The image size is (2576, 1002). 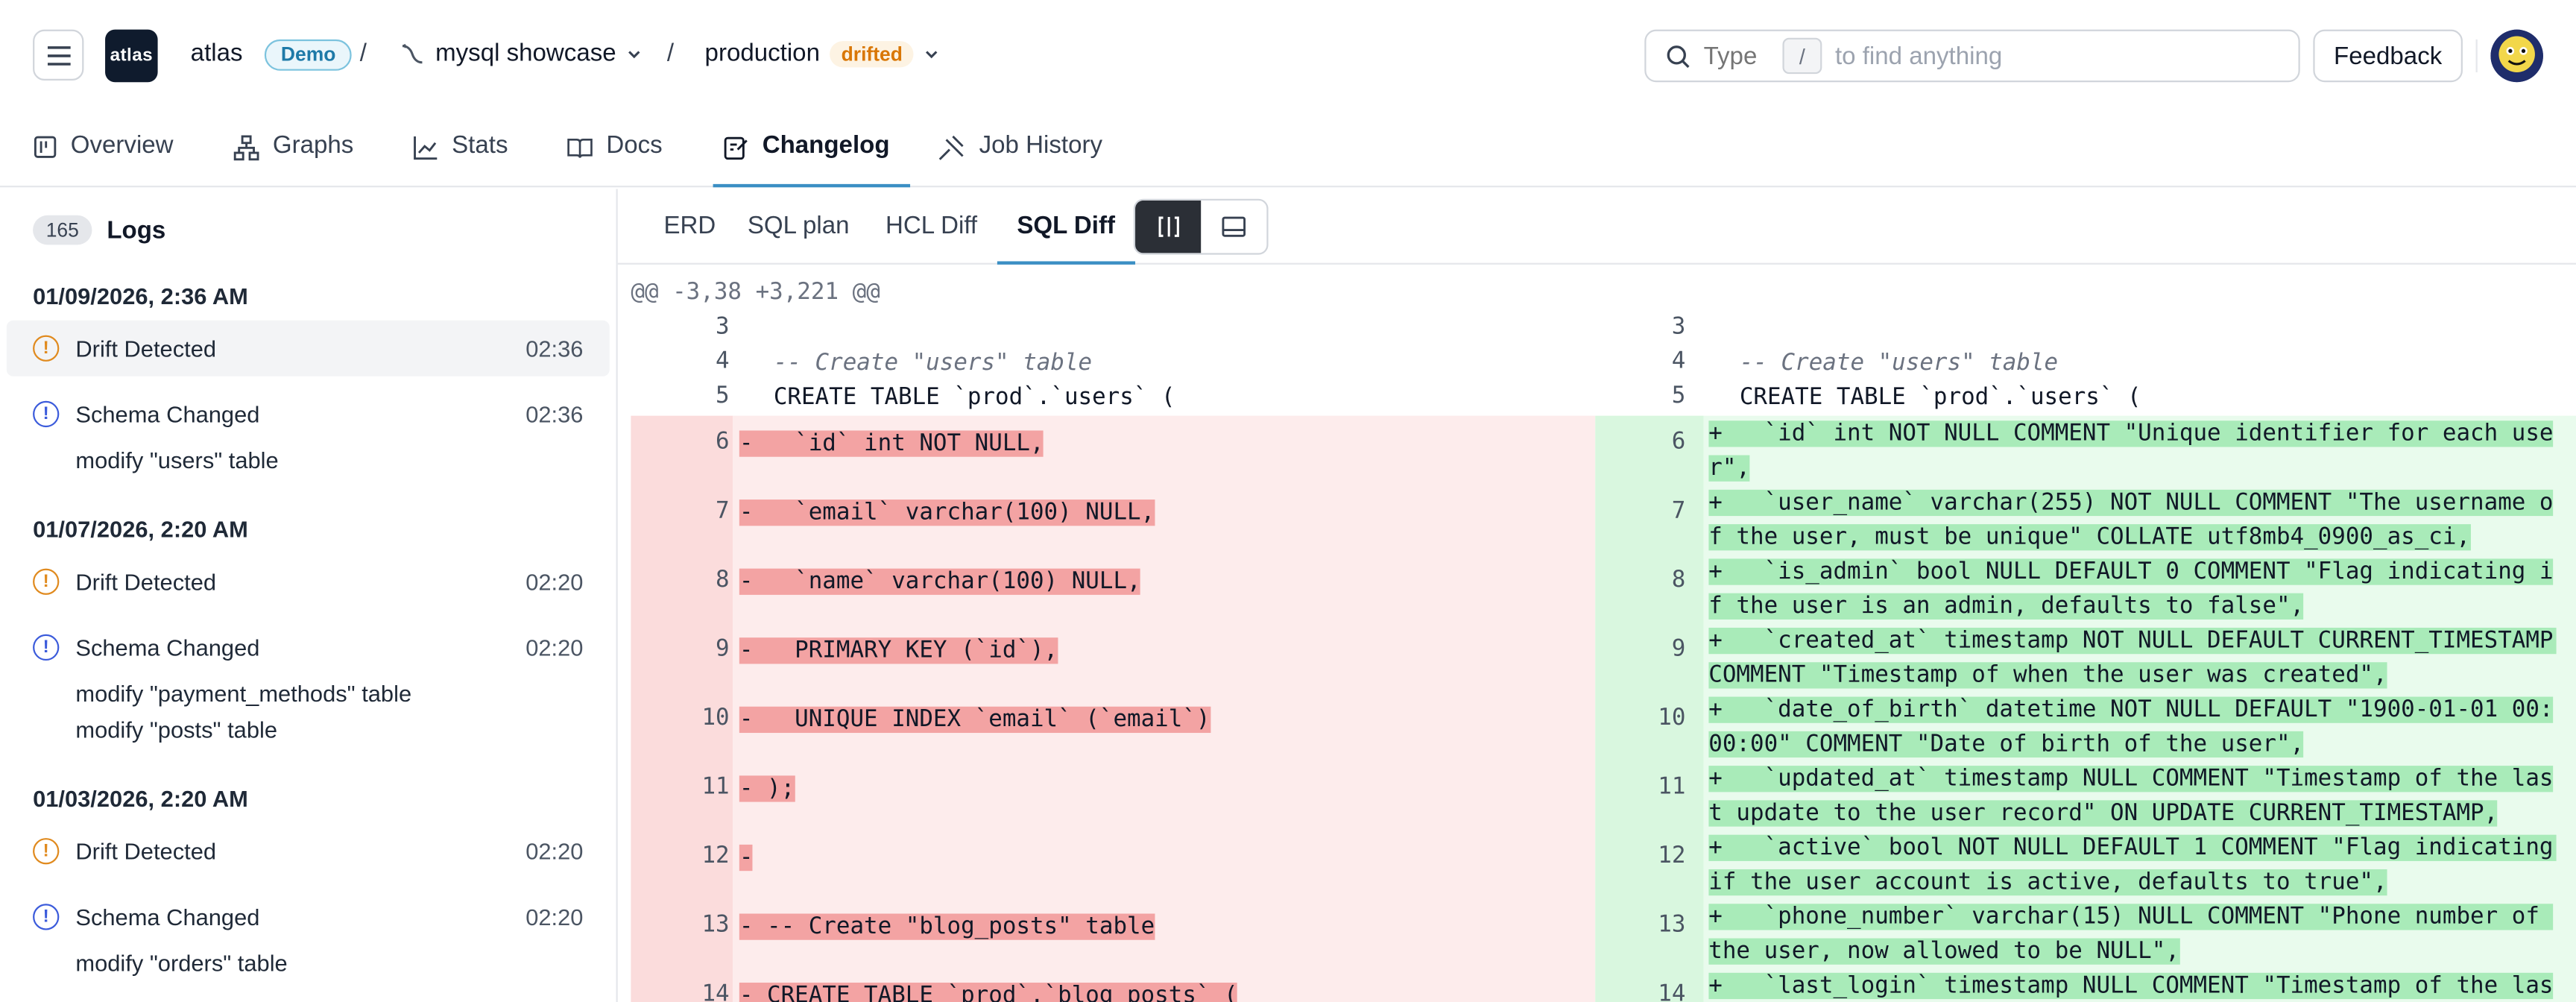 I want to click on app-name: atlas, so click(x=217, y=53).